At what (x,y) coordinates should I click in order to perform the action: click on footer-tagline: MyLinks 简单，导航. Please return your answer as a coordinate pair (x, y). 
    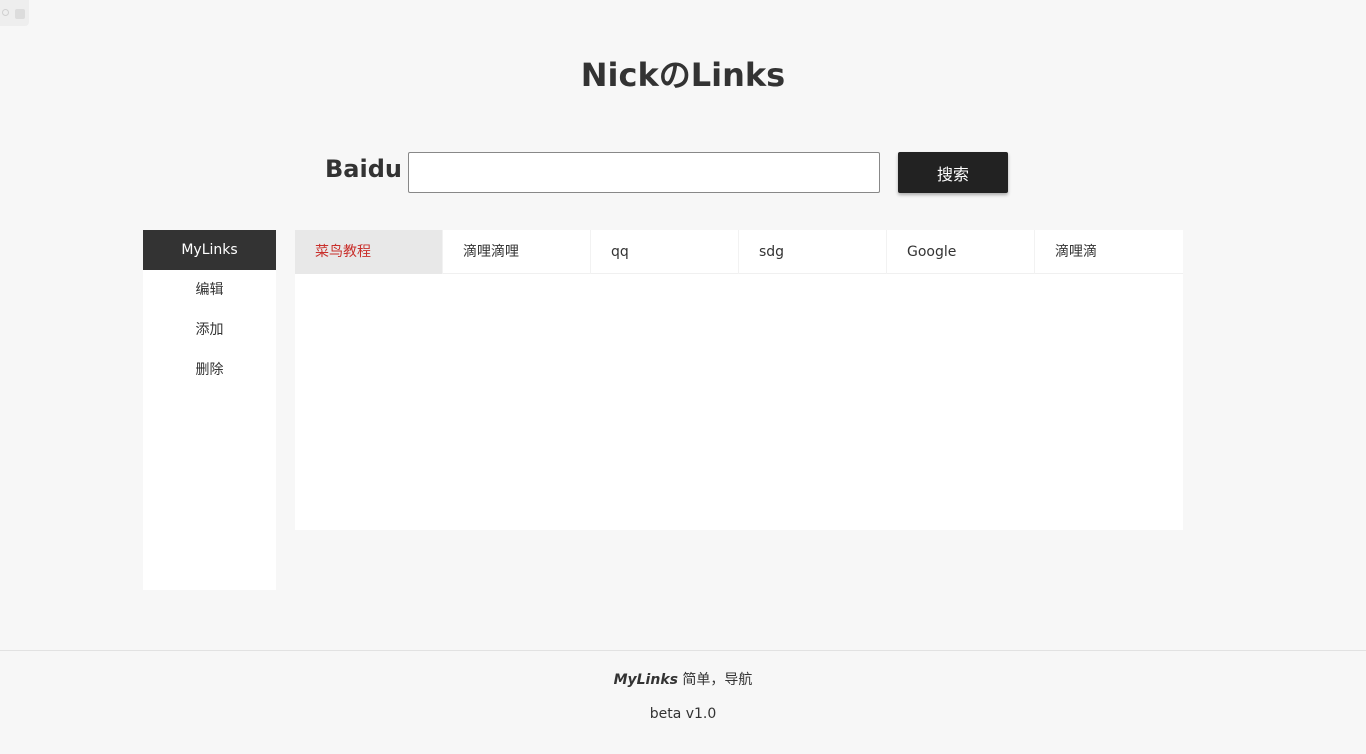
    Looking at the image, I should click on (683, 679).